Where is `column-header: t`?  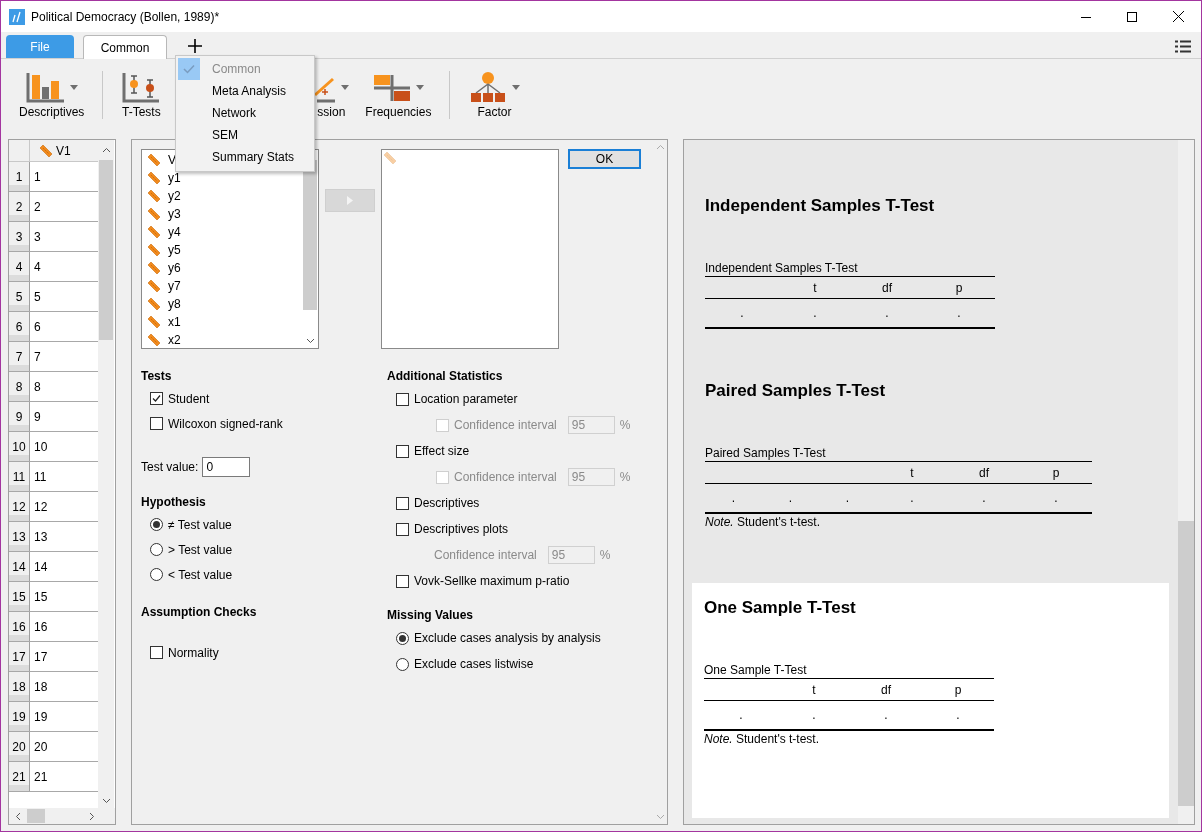
column-header: t is located at coordinates (814, 690).